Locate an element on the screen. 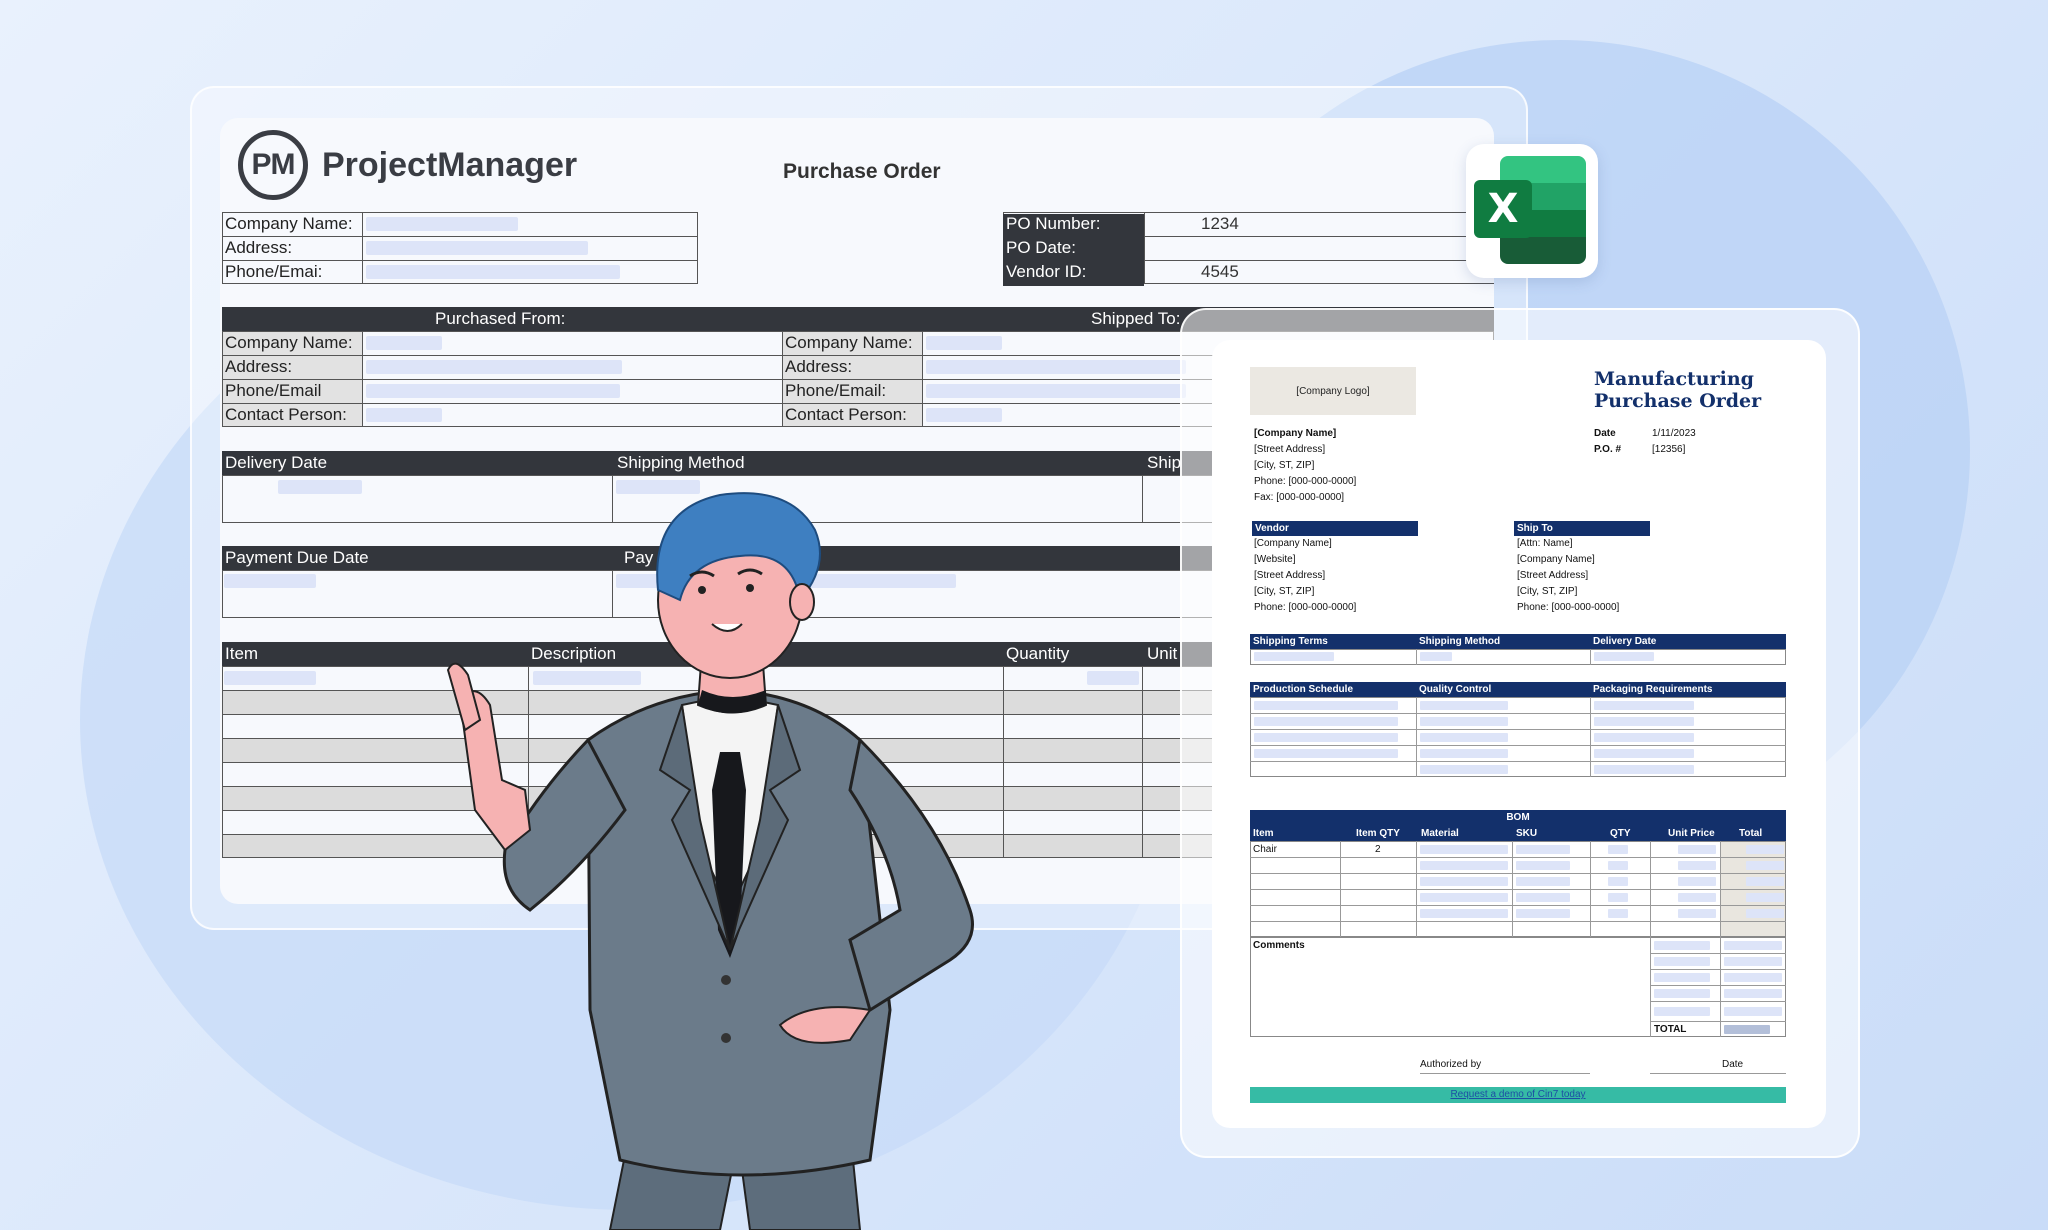 The image size is (2048, 1230). item-field is located at coordinates (270, 678).